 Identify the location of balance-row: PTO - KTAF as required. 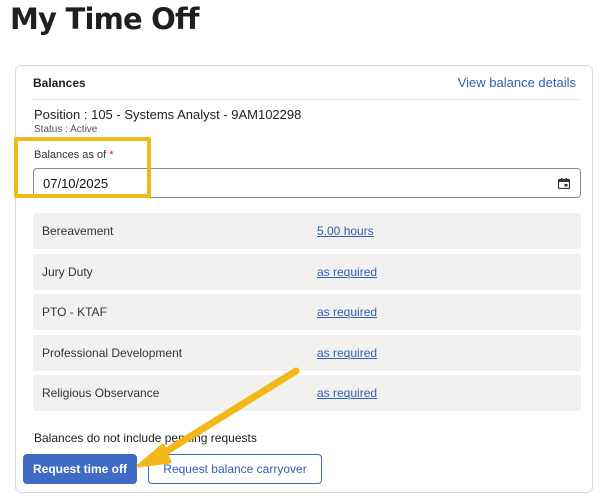
(307, 312).